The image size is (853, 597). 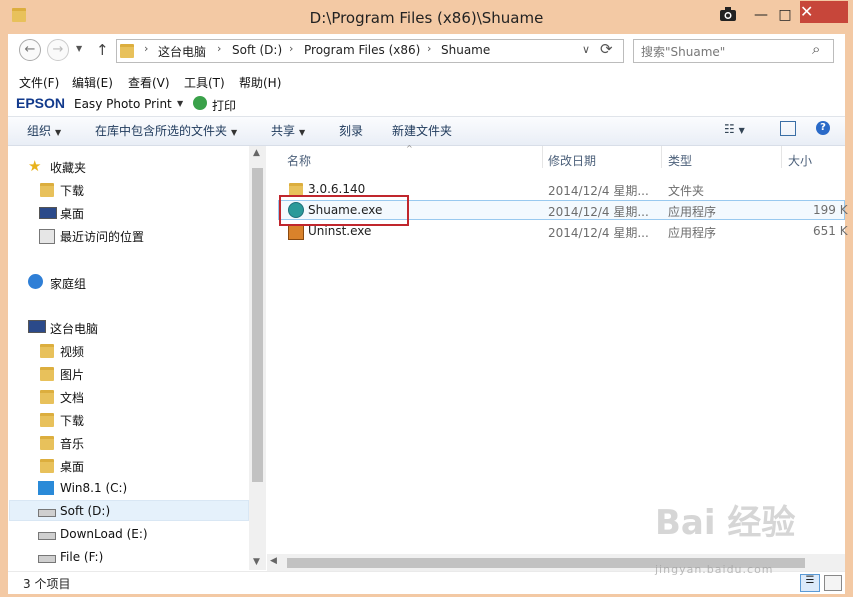 What do you see at coordinates (72, 443) in the screenshot?
I see `nav-music: 音乐` at bounding box center [72, 443].